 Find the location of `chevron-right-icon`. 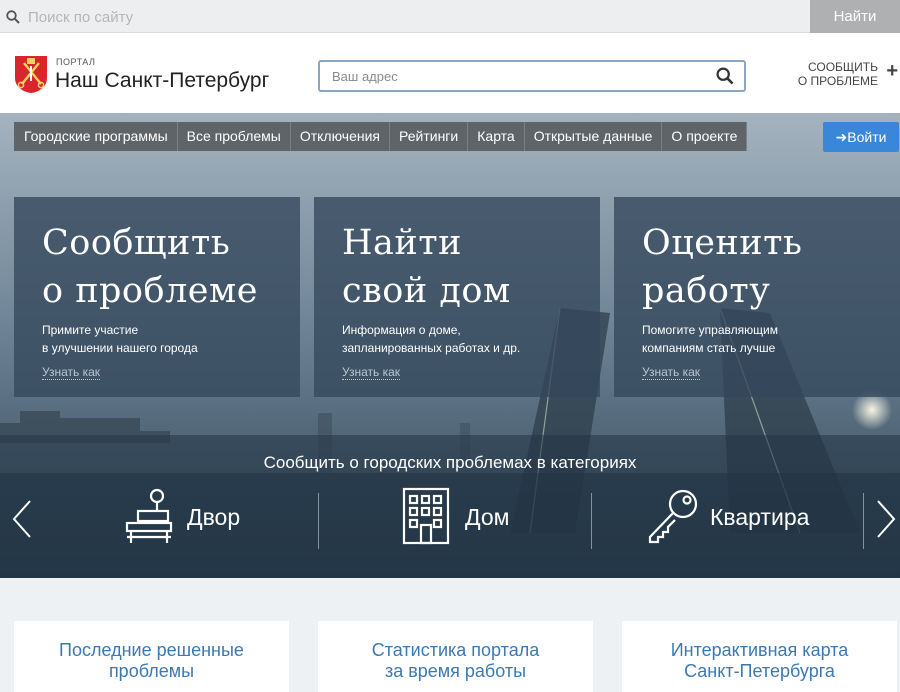

chevron-right-icon is located at coordinates (886, 519).